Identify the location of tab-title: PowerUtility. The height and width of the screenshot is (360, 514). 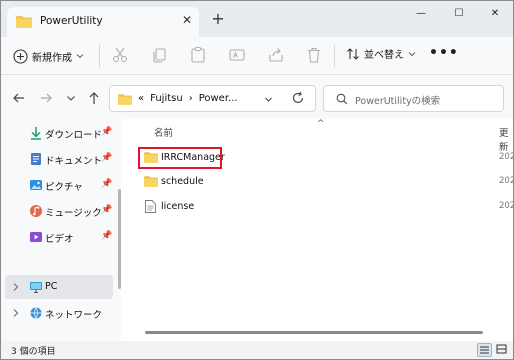
(71, 21).